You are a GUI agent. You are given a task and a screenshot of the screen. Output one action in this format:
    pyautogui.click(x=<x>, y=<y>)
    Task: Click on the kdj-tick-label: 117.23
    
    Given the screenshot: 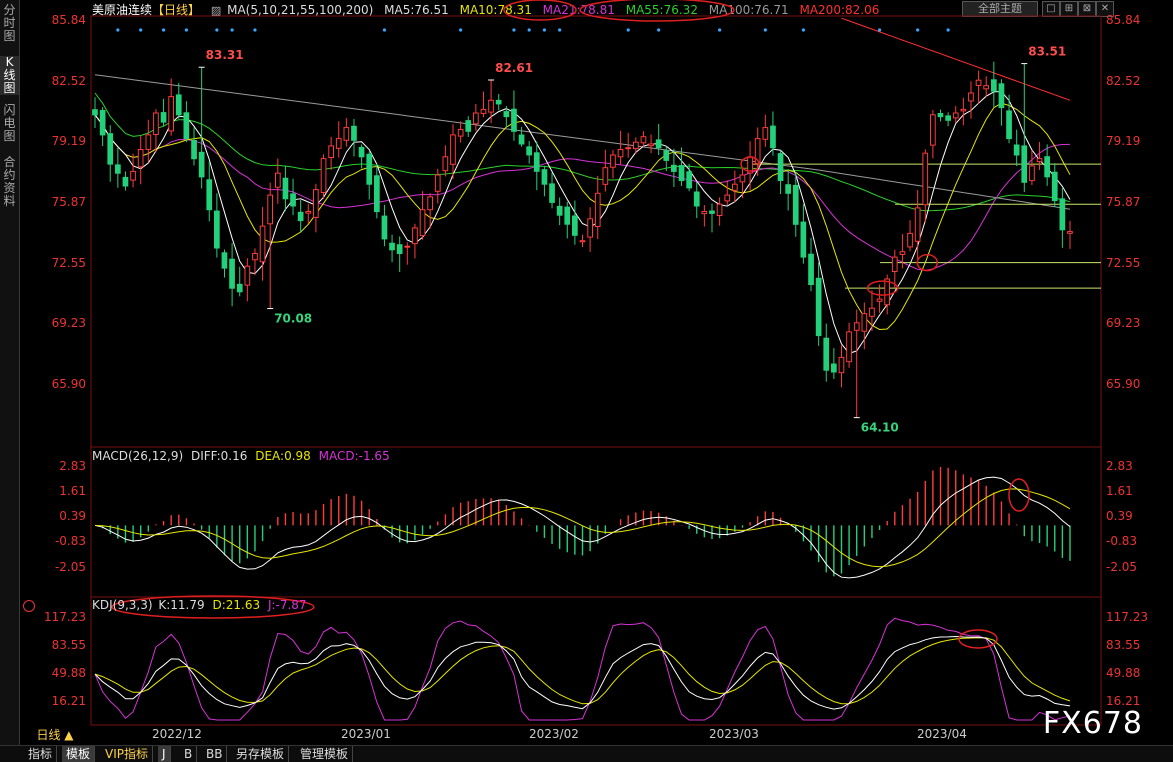 What is the action you would take?
    pyautogui.click(x=65, y=617)
    